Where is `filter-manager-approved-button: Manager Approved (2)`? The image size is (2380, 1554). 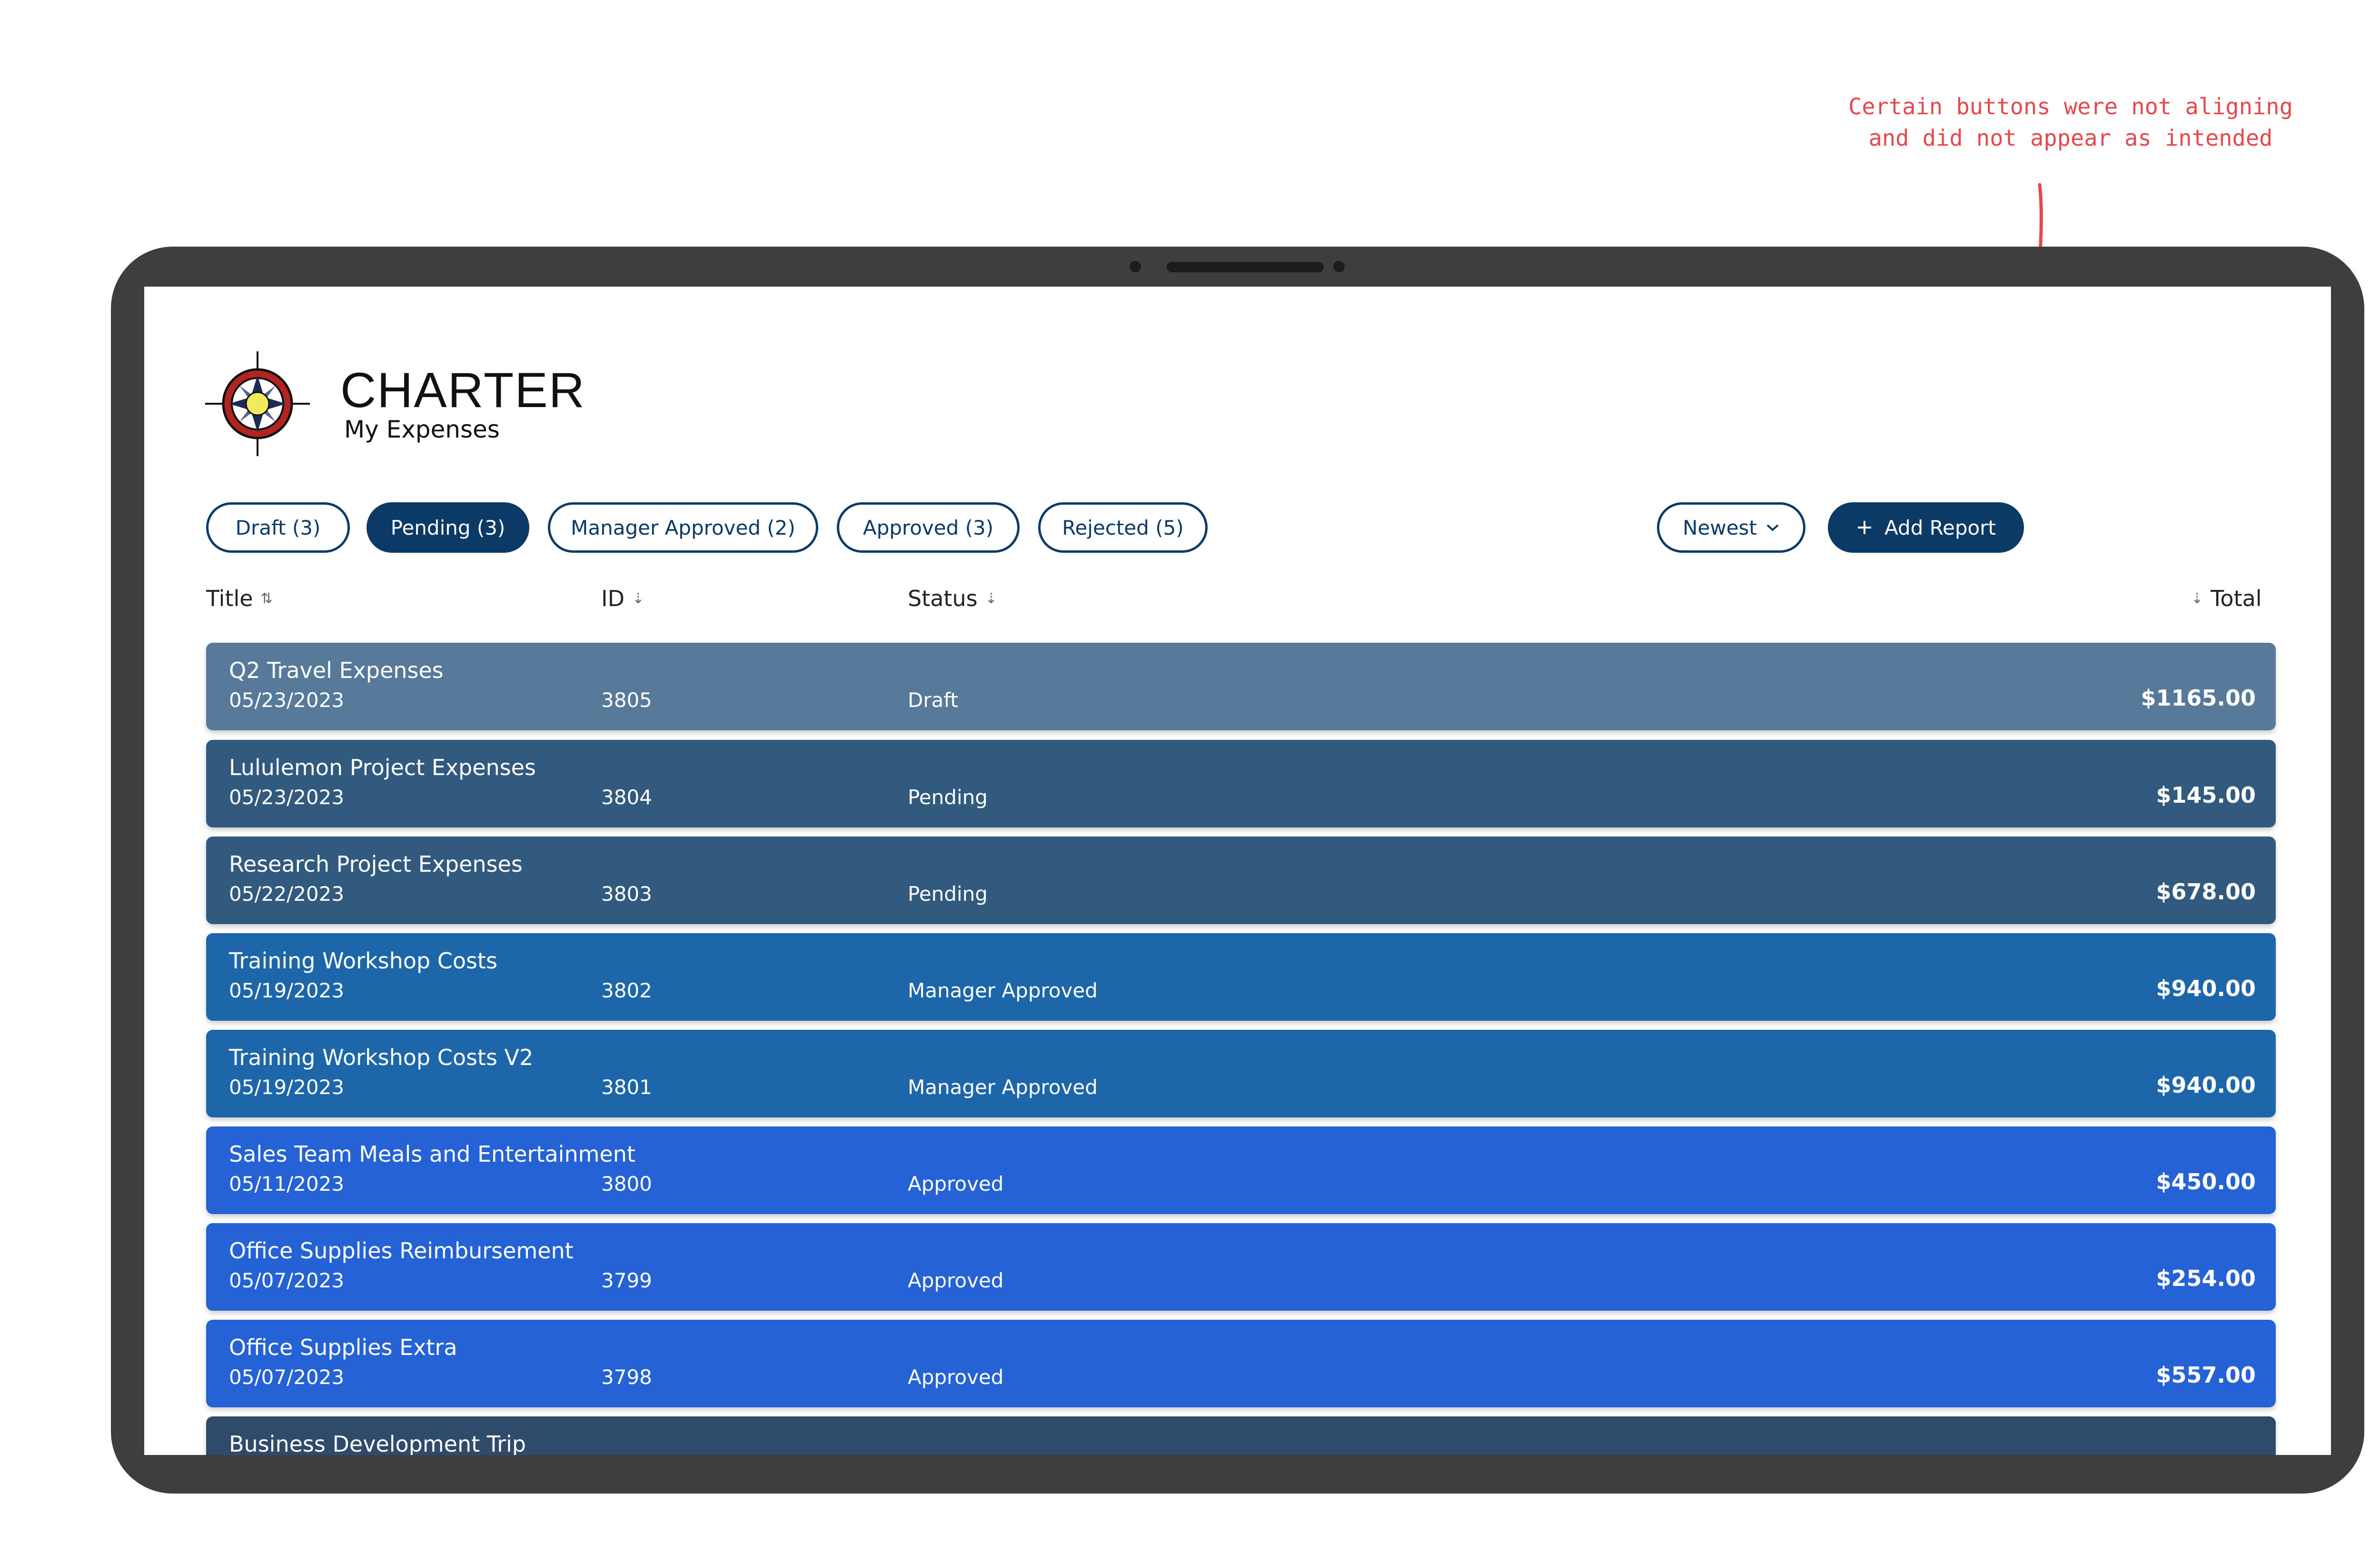
filter-manager-approved-button: Manager Approved (2) is located at coordinates (683, 527).